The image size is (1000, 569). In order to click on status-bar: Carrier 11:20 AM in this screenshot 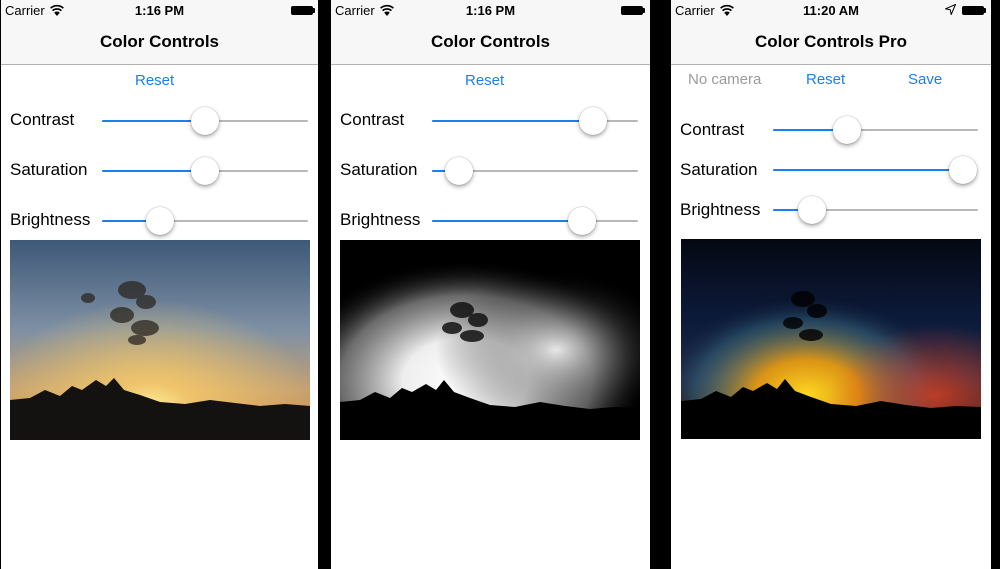, I will do `click(831, 10)`.